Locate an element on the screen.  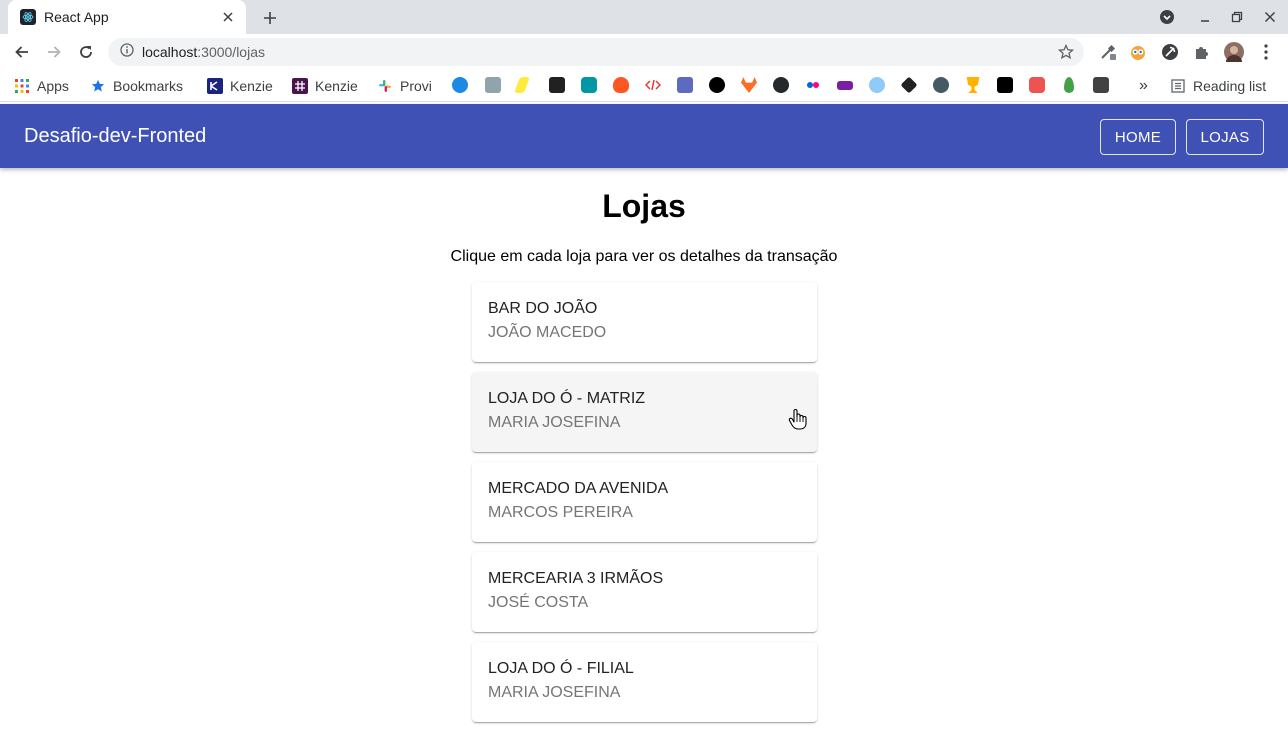
app-bar: Desafio-dev-Fronted HOME LOJAS is located at coordinates (644, 136).